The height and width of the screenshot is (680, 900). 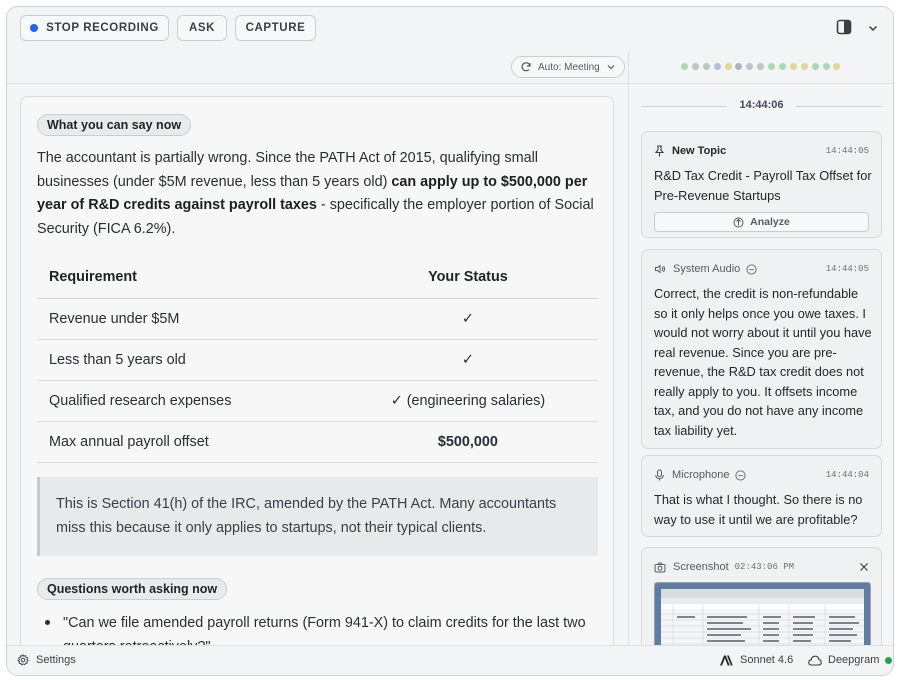 I want to click on table-header-row: Requirement Your Status, so click(x=317, y=277).